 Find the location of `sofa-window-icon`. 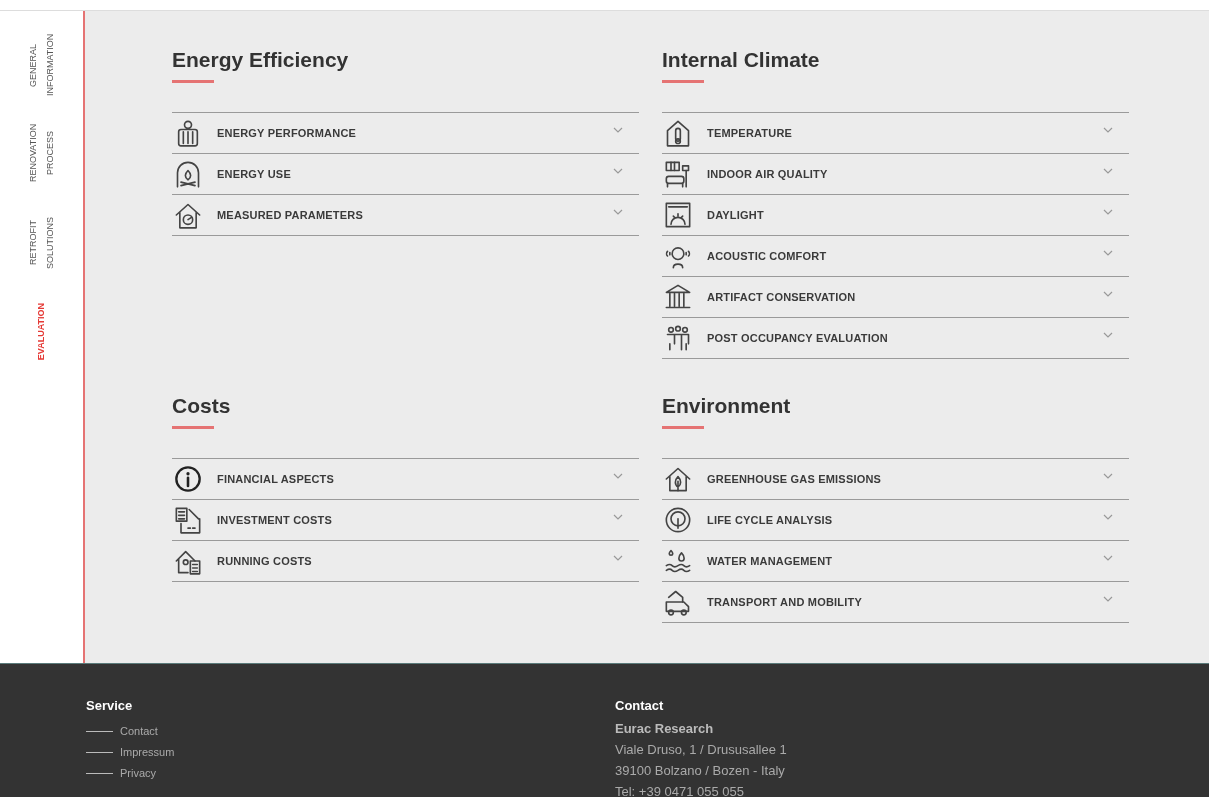

sofa-window-icon is located at coordinates (678, 174).